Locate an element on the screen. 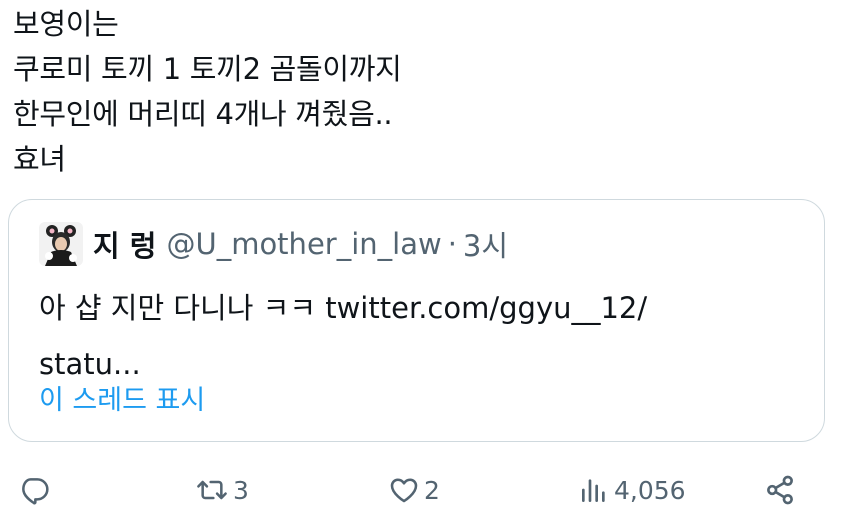  reply-button is located at coordinates (34, 490).